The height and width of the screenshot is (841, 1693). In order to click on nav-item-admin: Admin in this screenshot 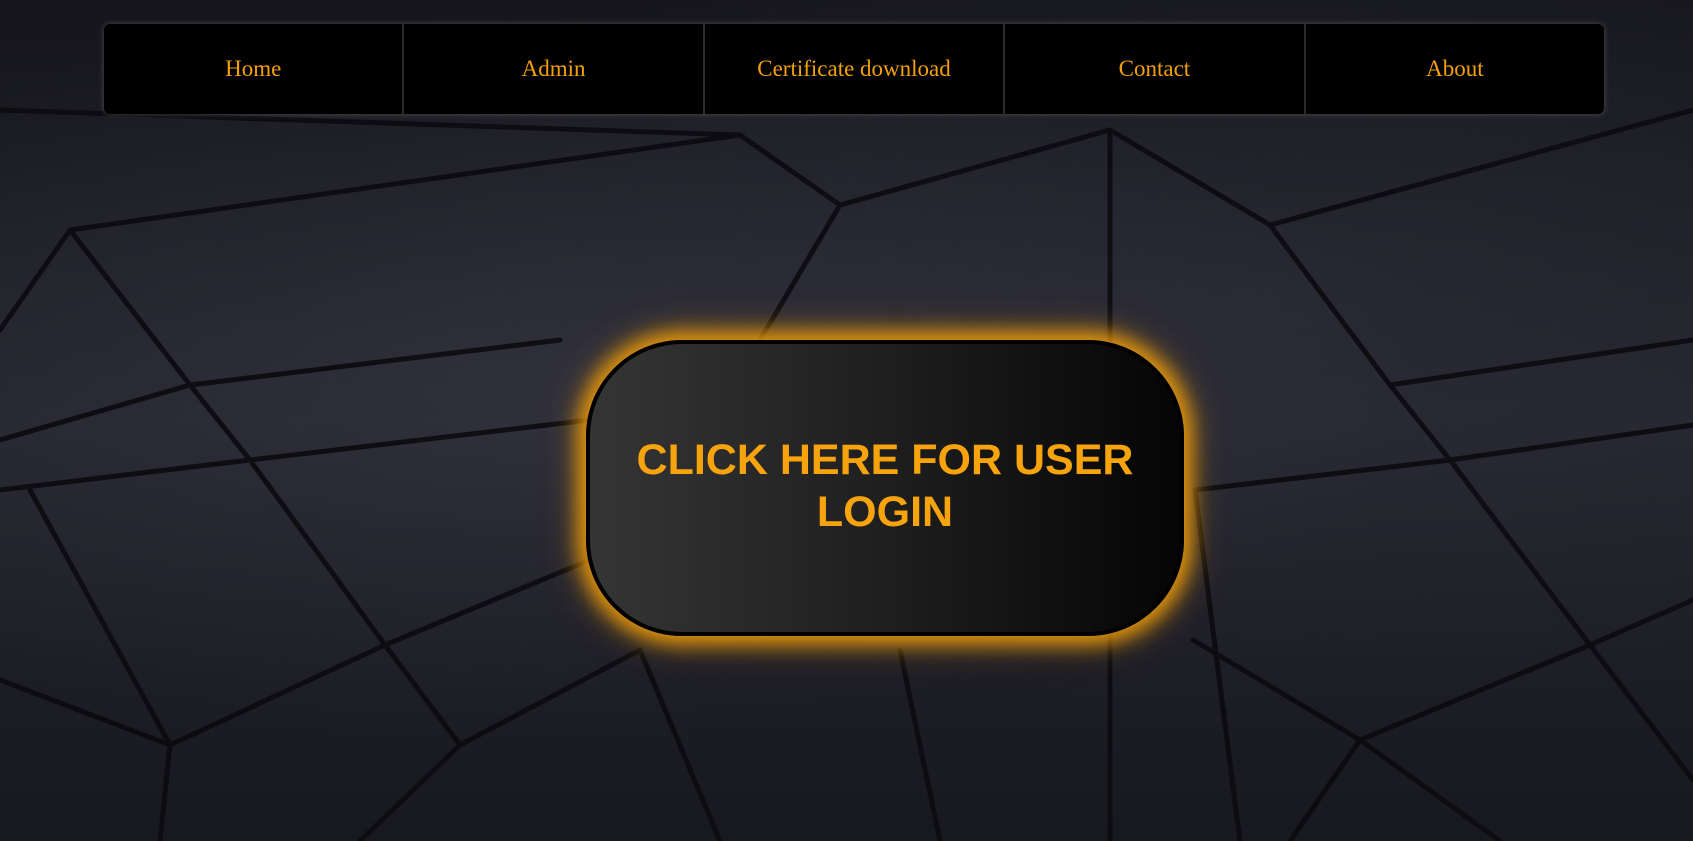, I will do `click(554, 69)`.